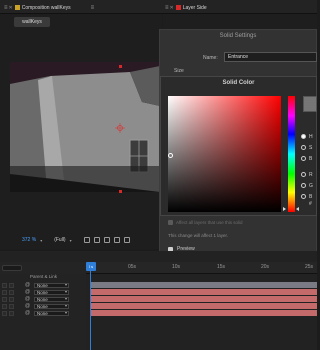 This screenshot has height=350, width=320. What do you see at coordinates (120, 191) in the screenshot?
I see `layer-handle-bottom` at bounding box center [120, 191].